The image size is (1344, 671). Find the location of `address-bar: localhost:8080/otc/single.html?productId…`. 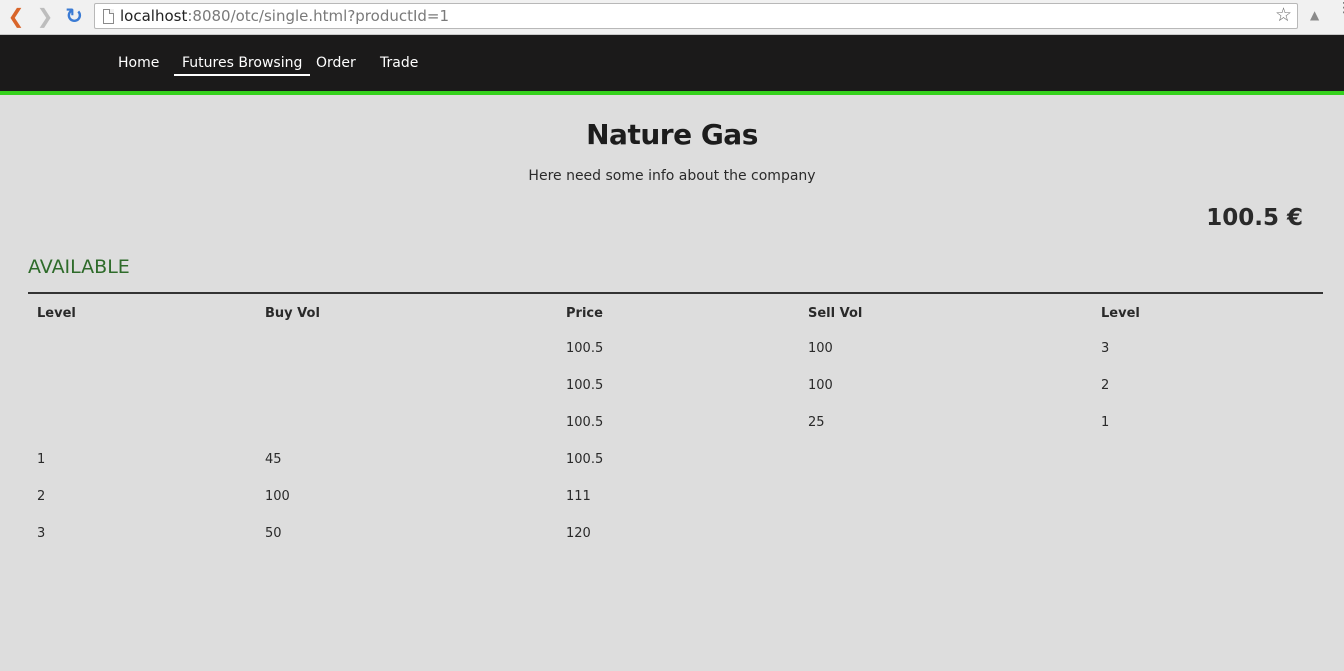

address-bar: localhost:8080/otc/single.html?productId… is located at coordinates (696, 16).